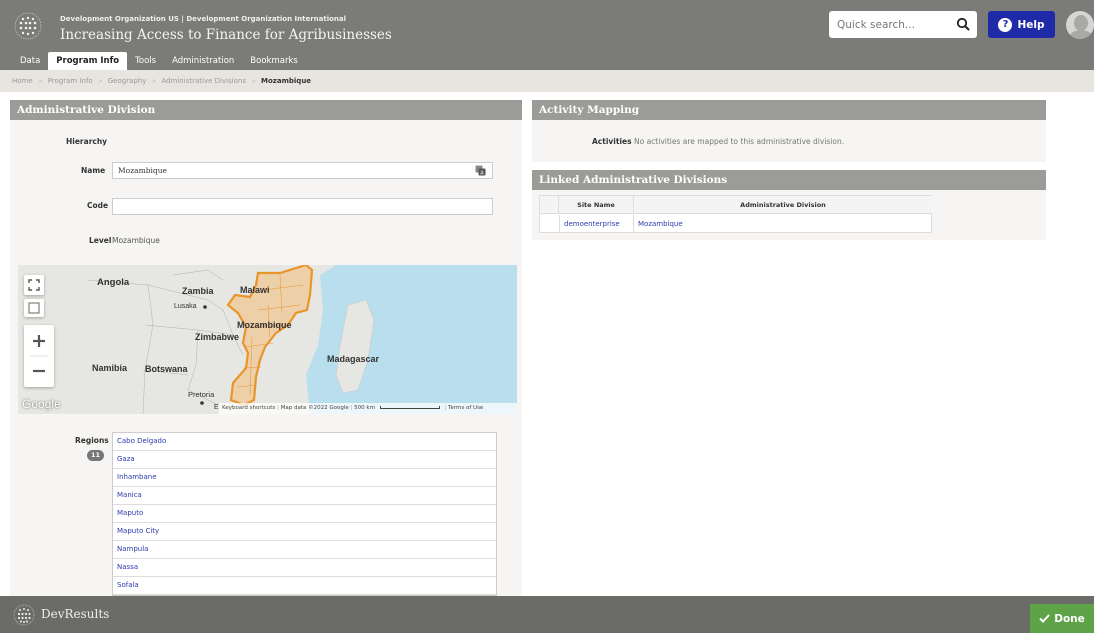 Image resolution: width=1094 pixels, height=633 pixels. What do you see at coordinates (304, 496) in the screenshot?
I see `region-link: Manica` at bounding box center [304, 496].